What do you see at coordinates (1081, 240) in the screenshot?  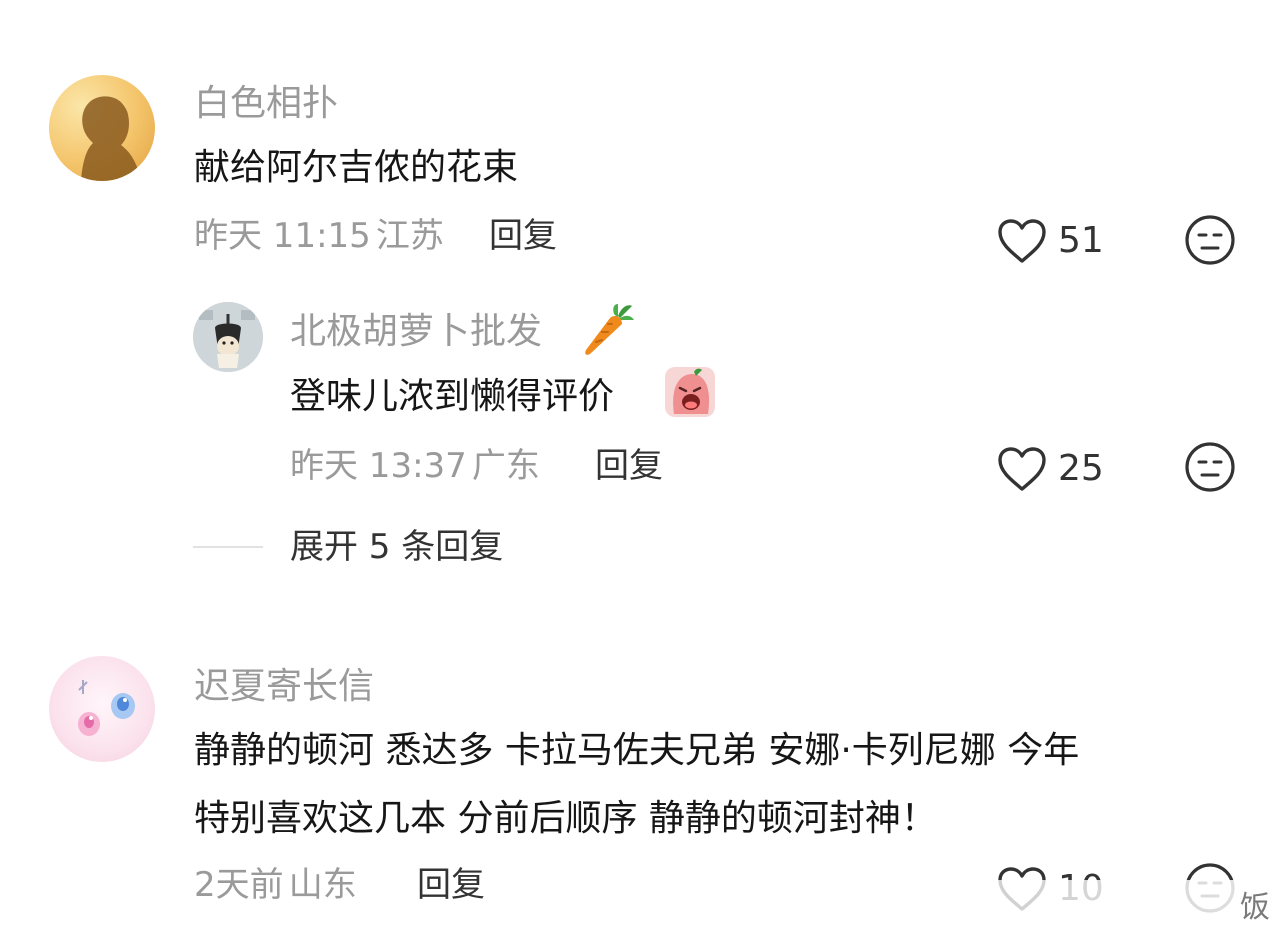 I see `like-count: 51` at bounding box center [1081, 240].